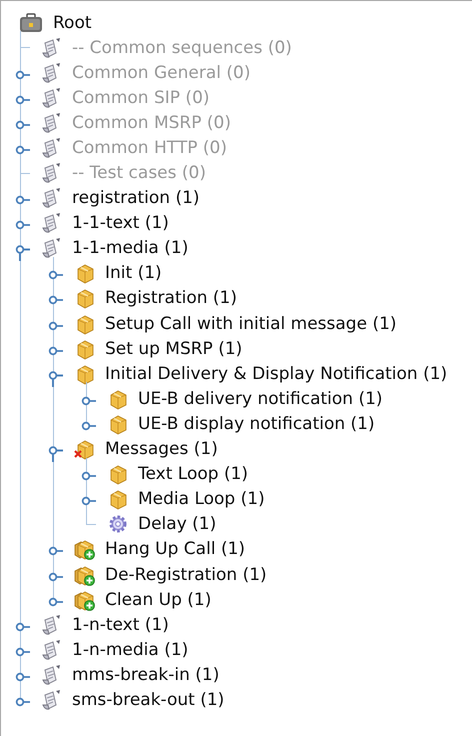  Describe the element at coordinates (161, 449) in the screenshot. I see `node-label: Messages (1)` at that location.